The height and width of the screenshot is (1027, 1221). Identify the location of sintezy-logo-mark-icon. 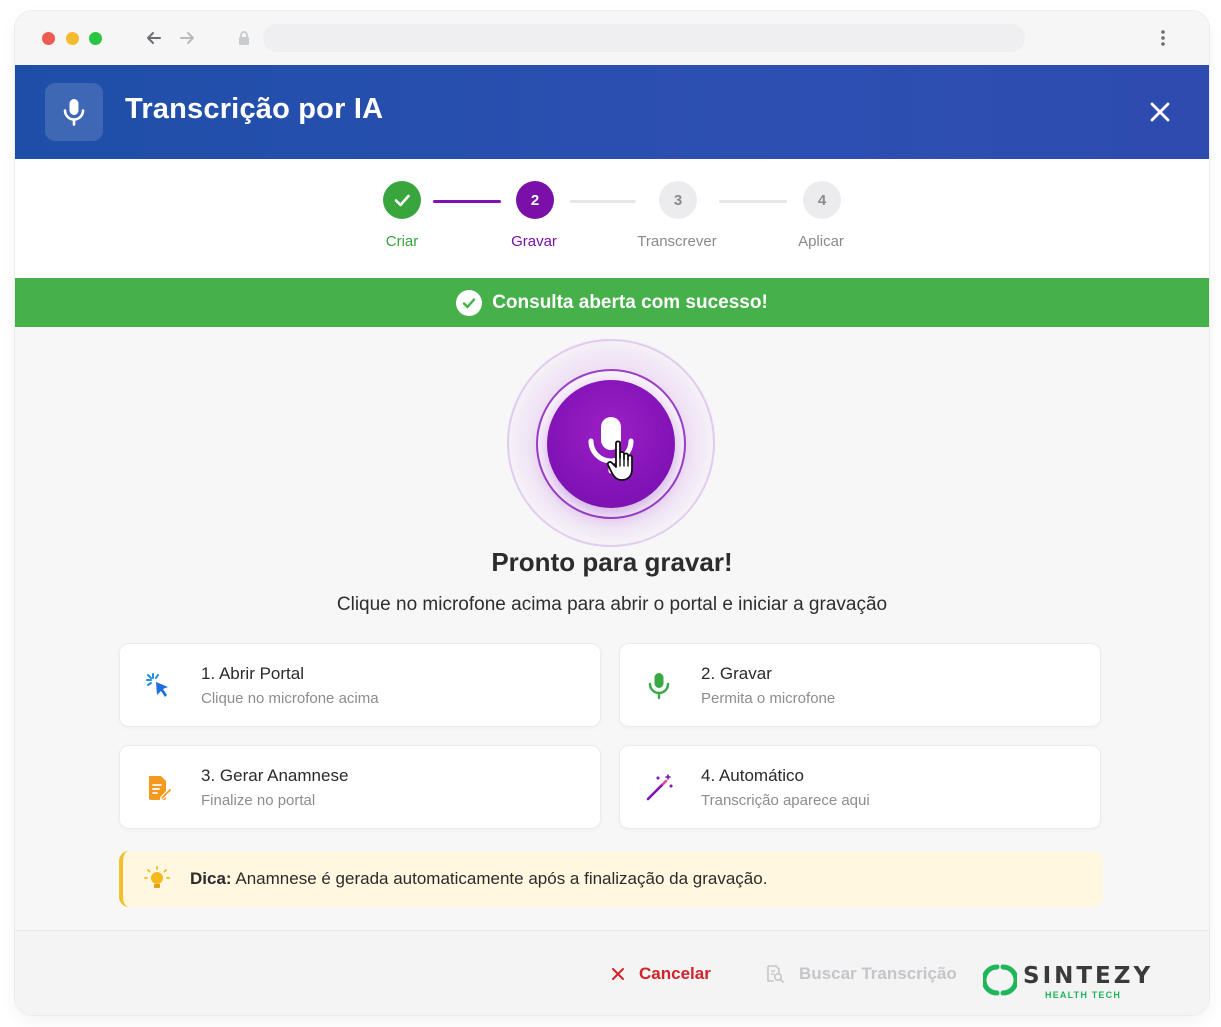
(1000, 980).